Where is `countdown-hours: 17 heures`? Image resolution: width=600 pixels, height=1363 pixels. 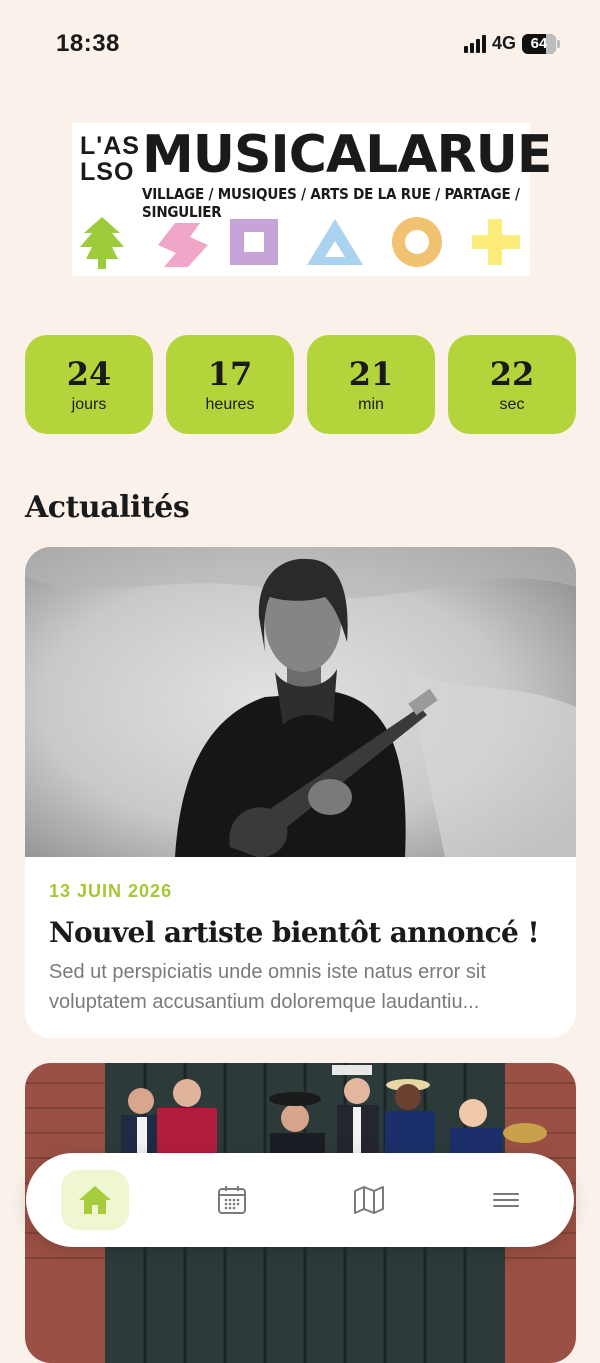
countdown-hours: 17 heures is located at coordinates (230, 384).